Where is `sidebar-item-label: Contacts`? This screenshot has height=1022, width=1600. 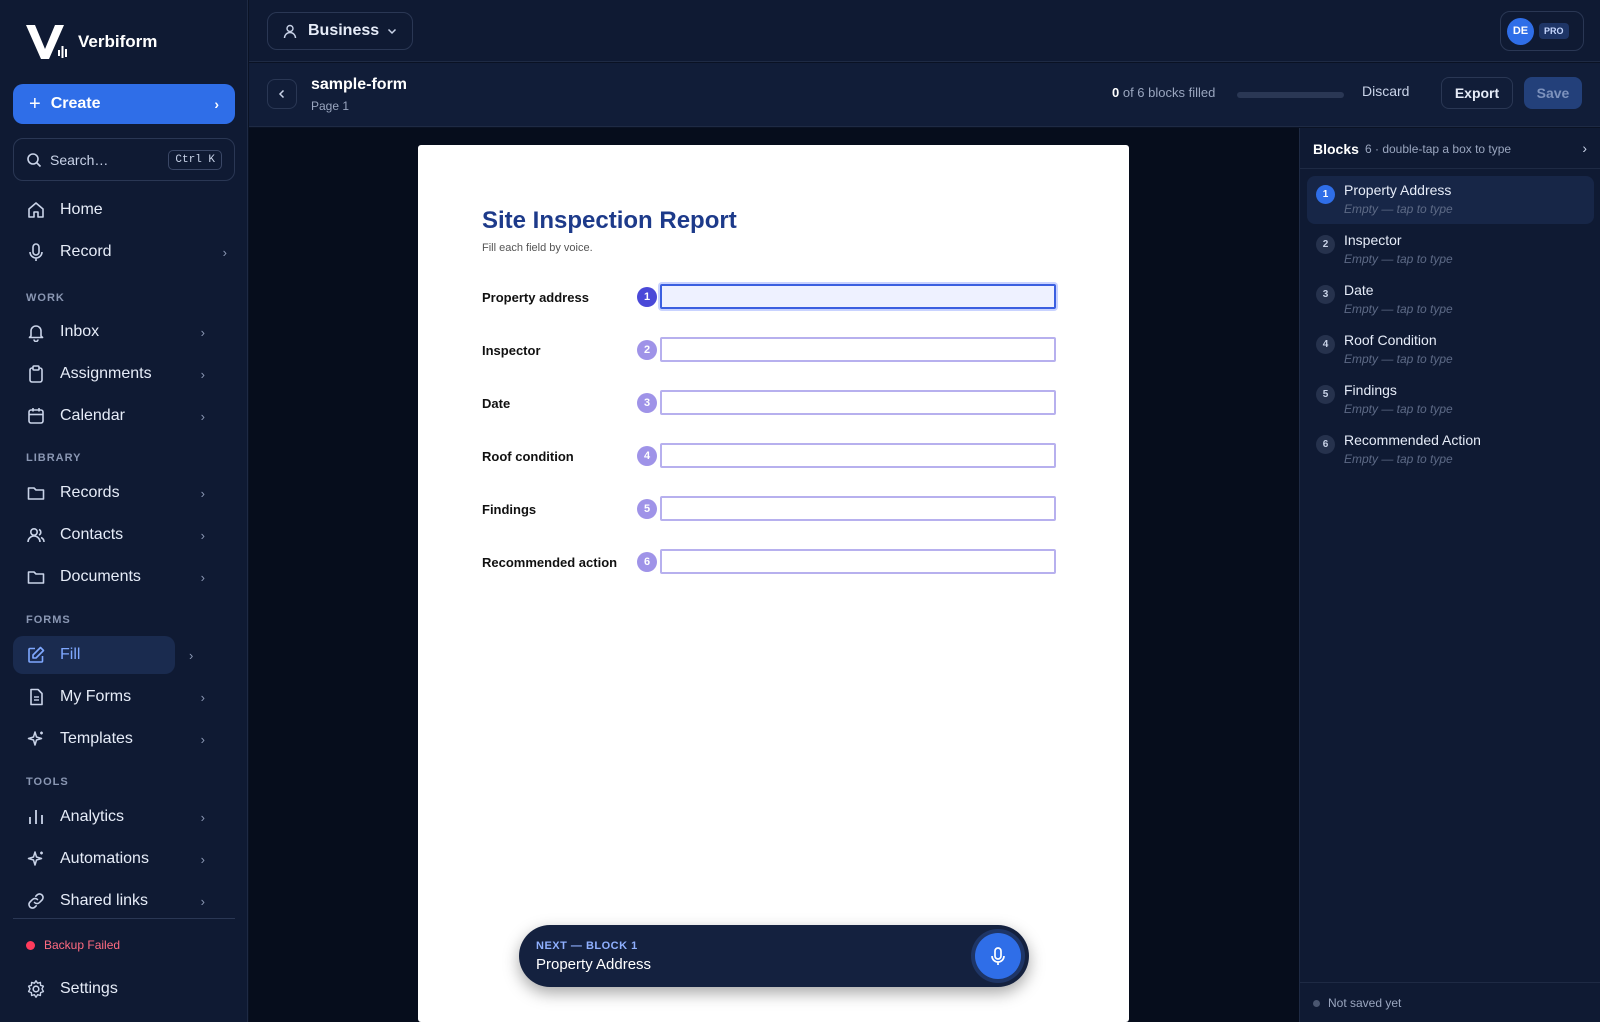 sidebar-item-label: Contacts is located at coordinates (92, 534).